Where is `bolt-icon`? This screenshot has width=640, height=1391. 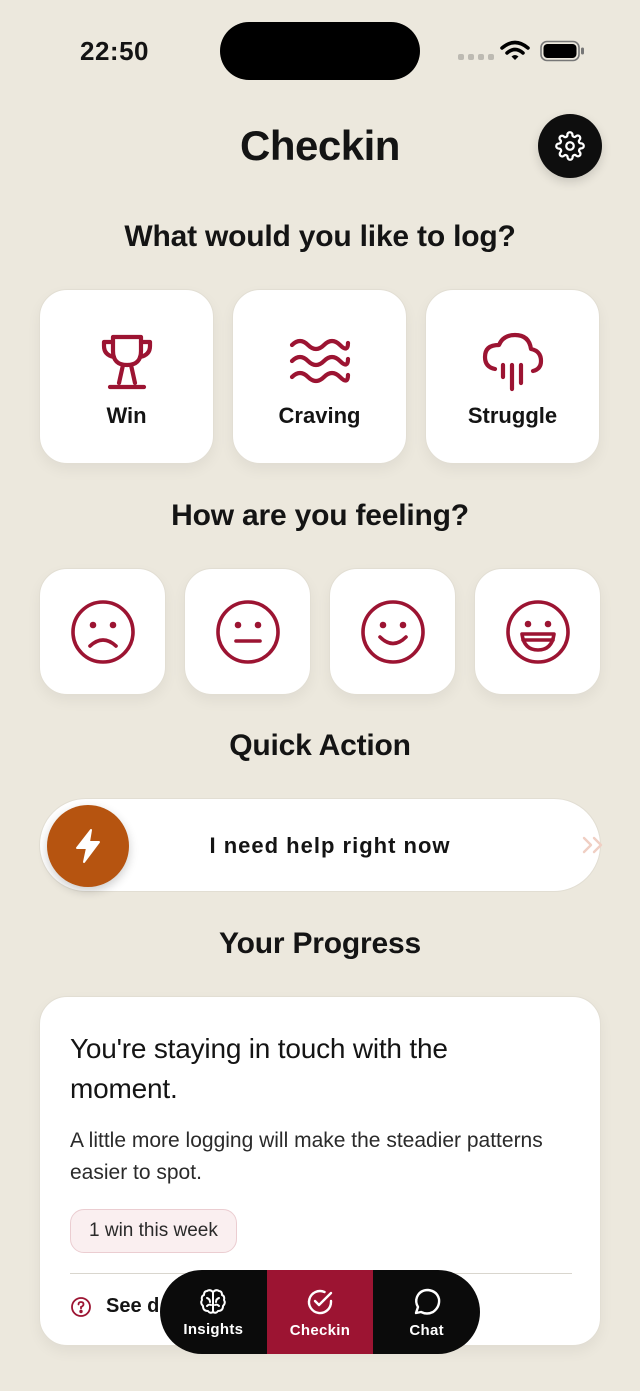 bolt-icon is located at coordinates (88, 846).